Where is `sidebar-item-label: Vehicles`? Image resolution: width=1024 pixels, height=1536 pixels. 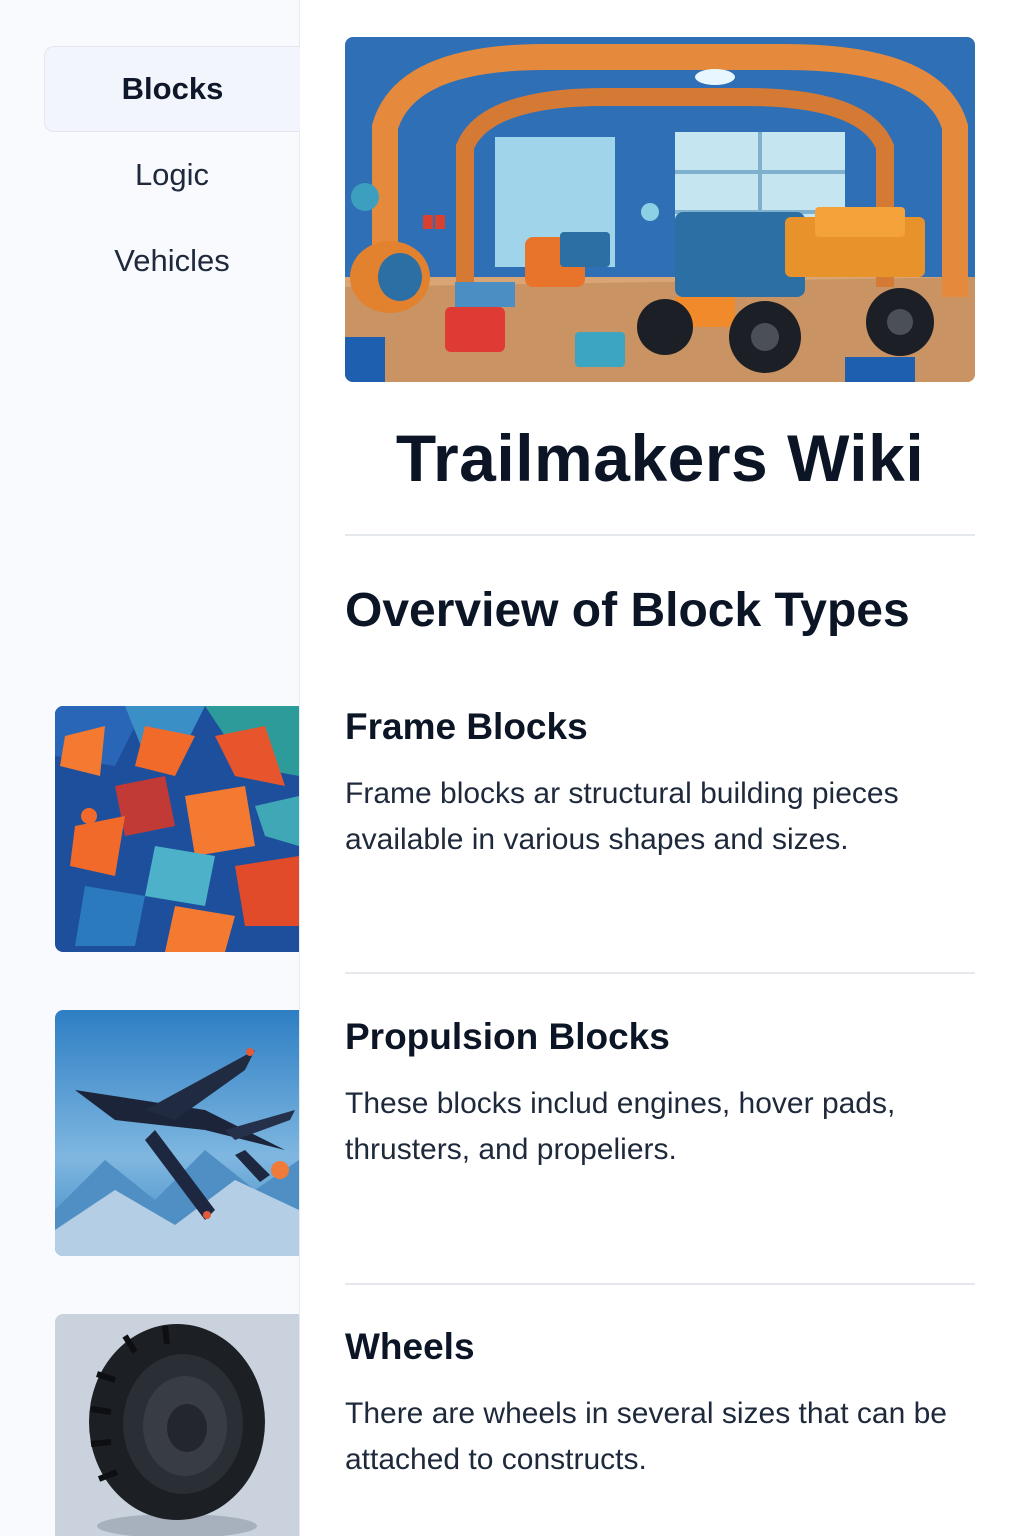 sidebar-item-label: Vehicles is located at coordinates (172, 260).